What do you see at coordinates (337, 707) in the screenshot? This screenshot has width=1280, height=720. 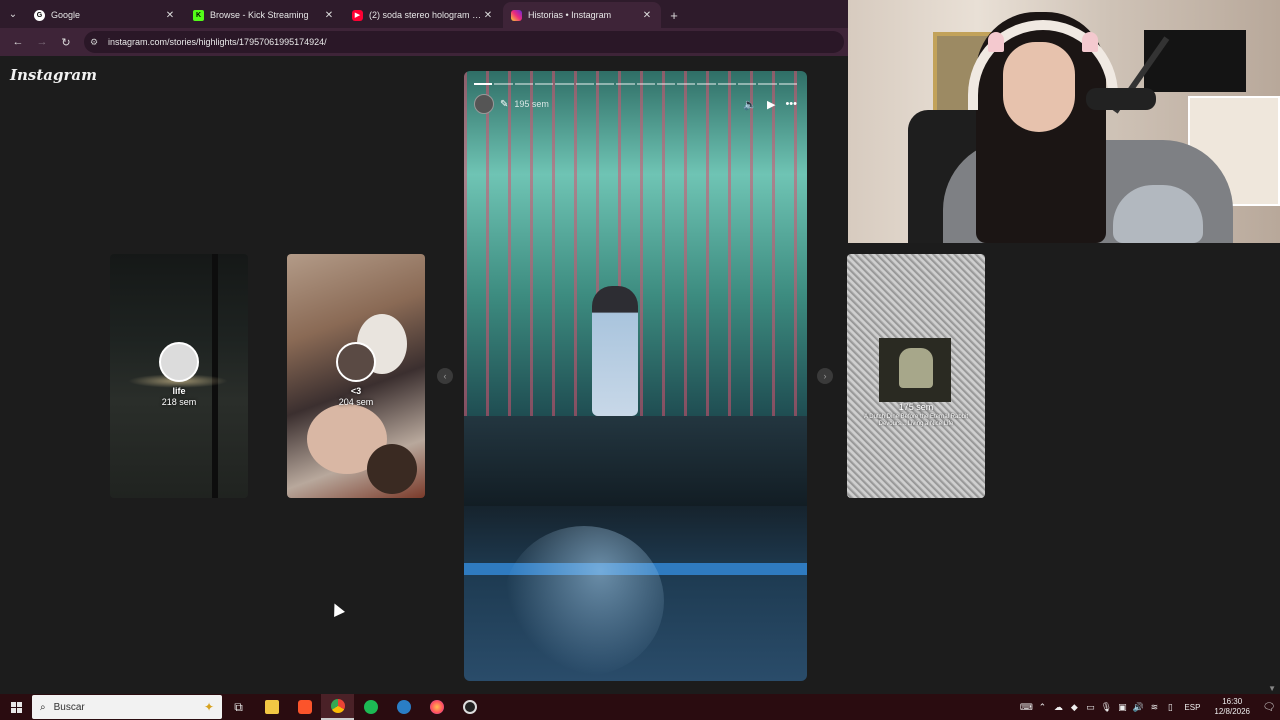 I see `chrome-icon` at bounding box center [337, 707].